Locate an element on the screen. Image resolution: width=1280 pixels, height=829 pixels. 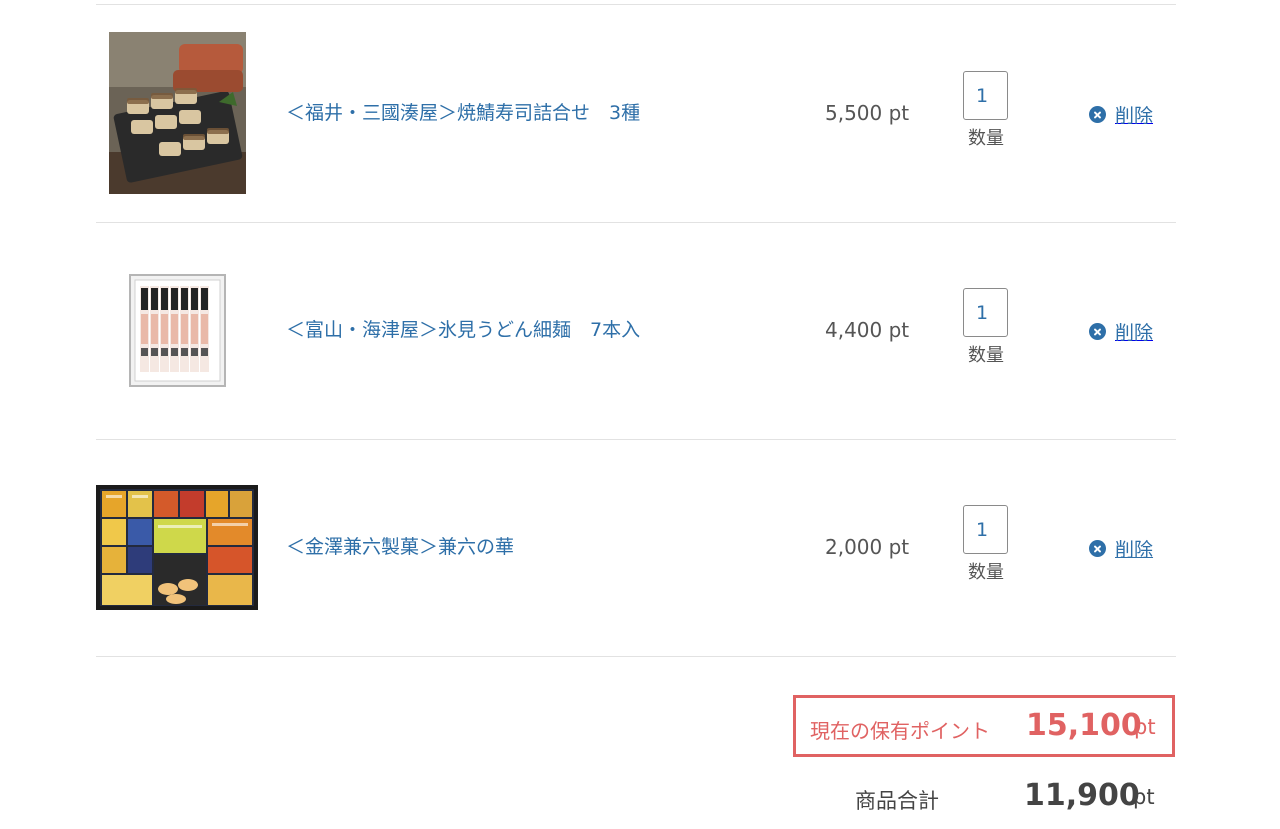
product-image-kenroku is located at coordinates (177, 547).